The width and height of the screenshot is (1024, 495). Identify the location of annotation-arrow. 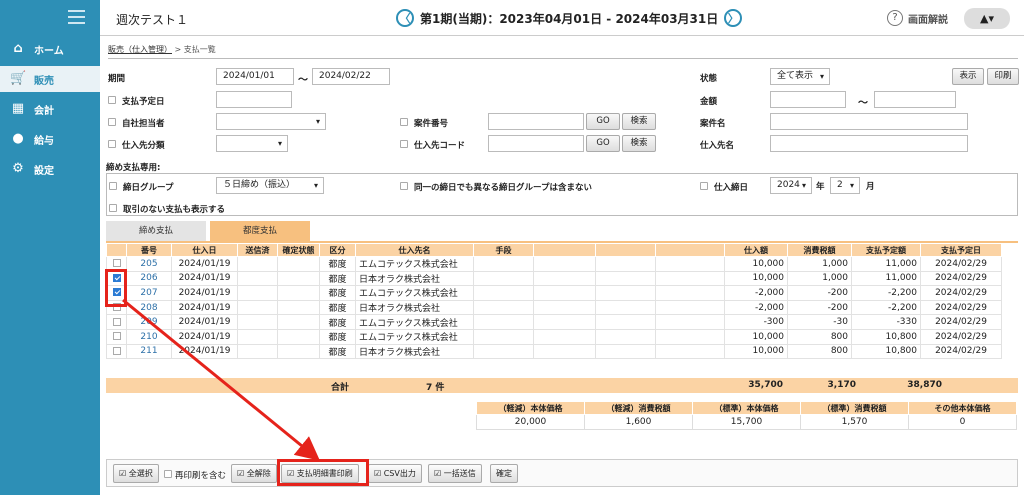
(221, 379).